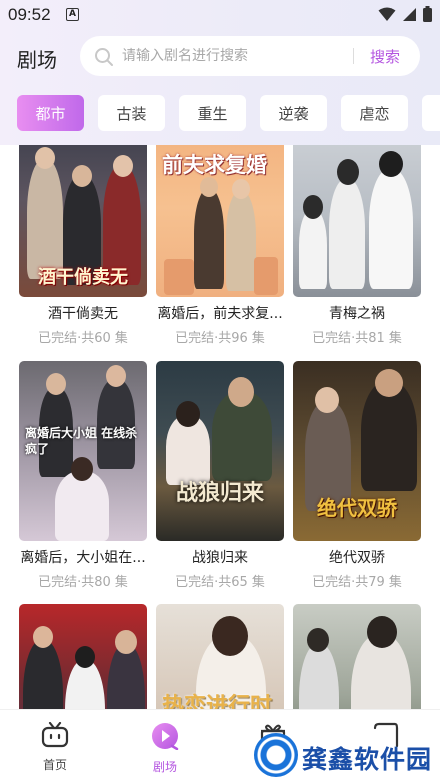  Describe the element at coordinates (83, 338) in the screenshot. I see `drama-meta: 已完结·共60 集` at that location.